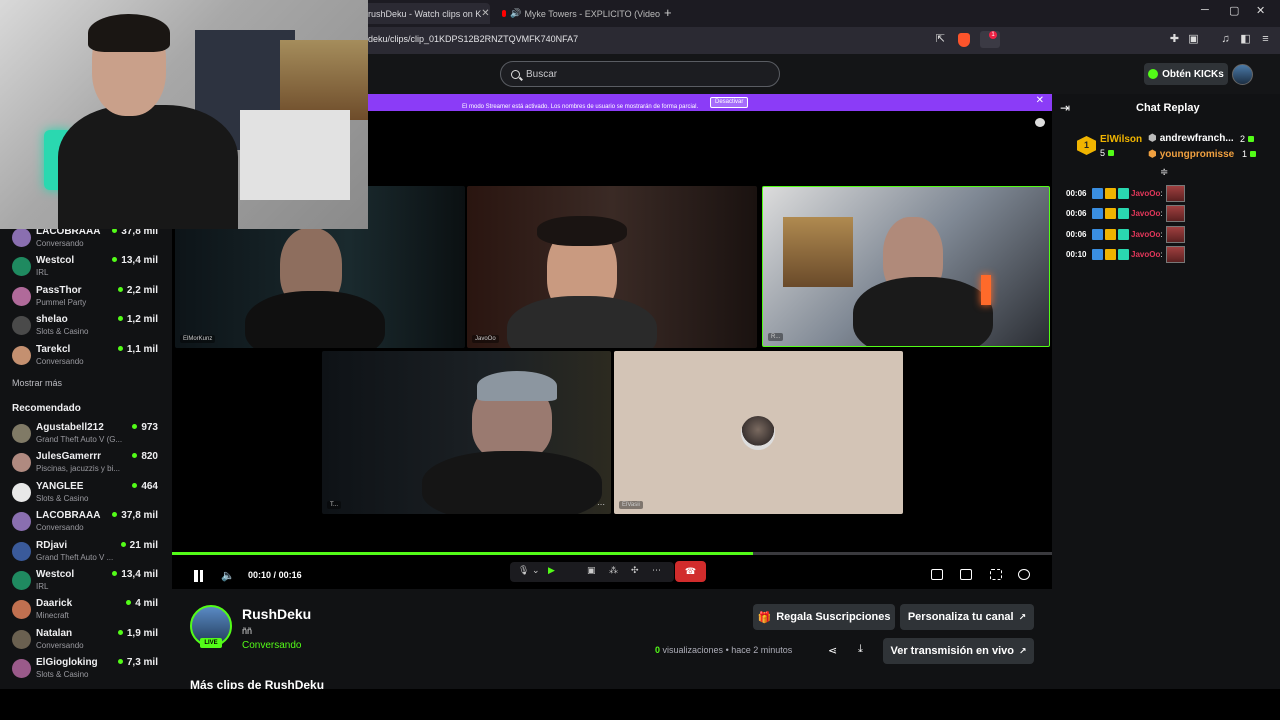  What do you see at coordinates (271, 645) in the screenshot?
I see `stream-category: Conversando` at bounding box center [271, 645].